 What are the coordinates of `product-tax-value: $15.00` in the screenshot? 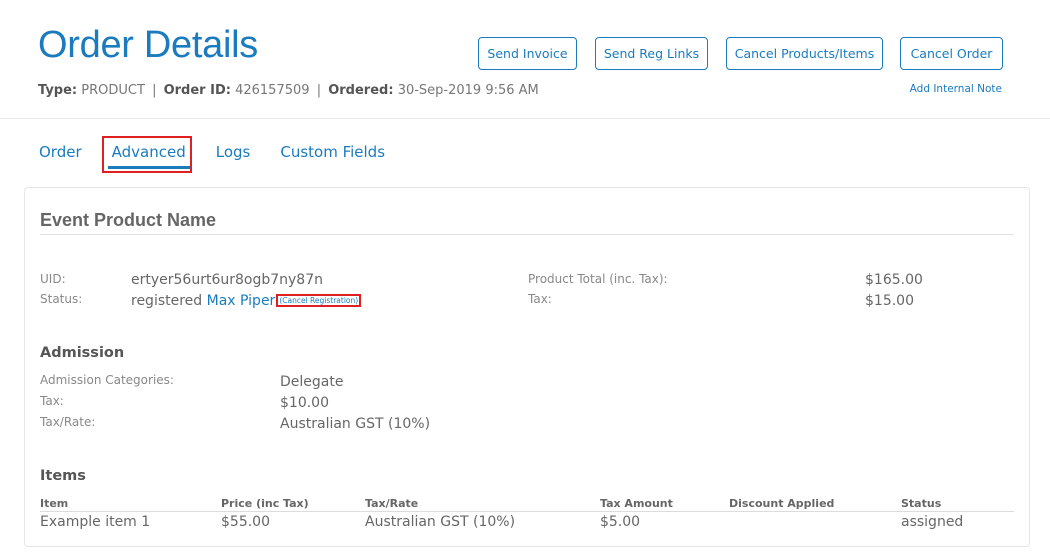 It's located at (889, 301).